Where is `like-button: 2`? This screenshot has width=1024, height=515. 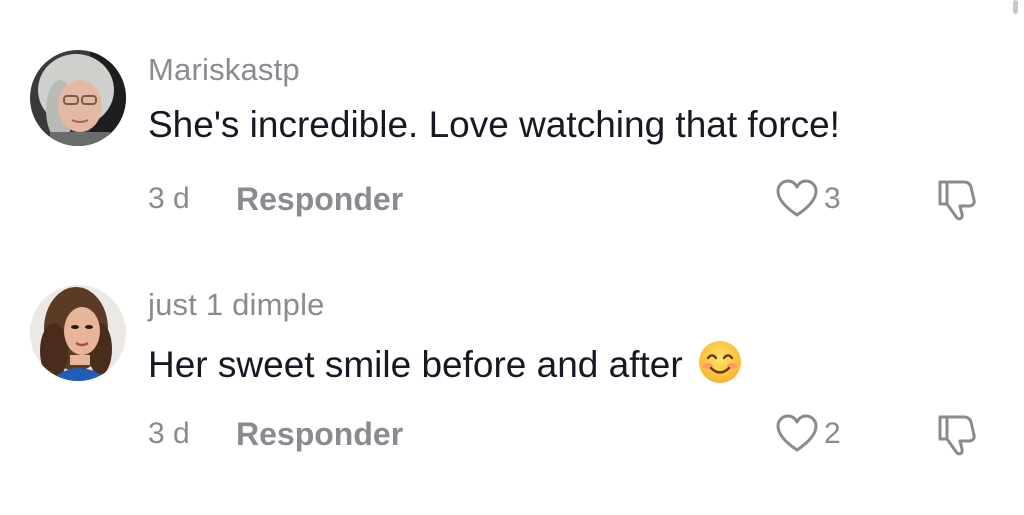 like-button: 2 is located at coordinates (821, 434).